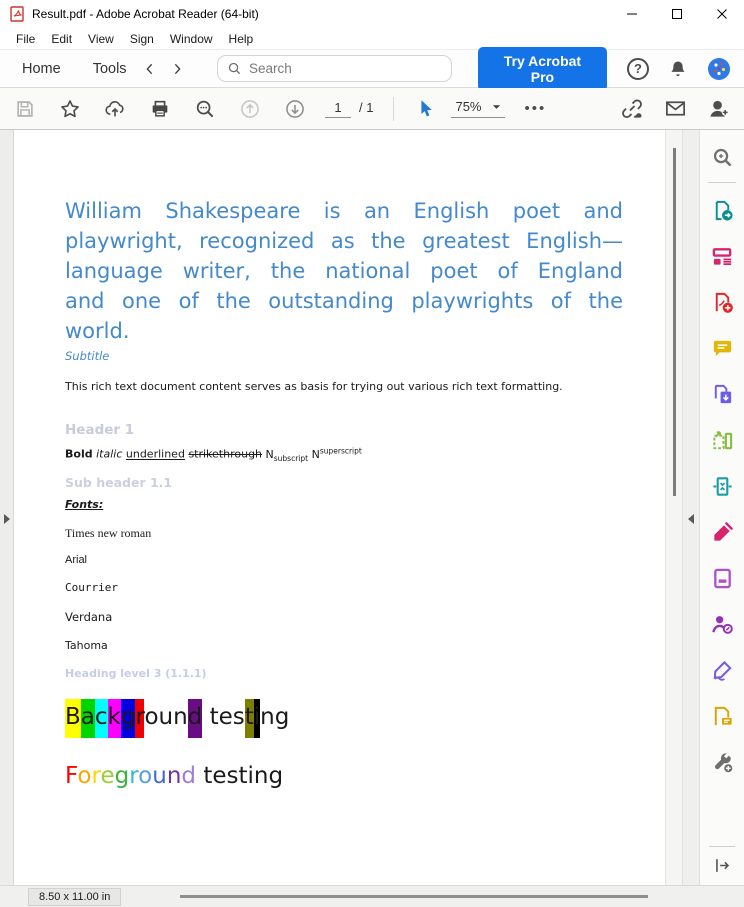  I want to click on status-bar: 8.50 x 11.00 in, so click(372, 896).